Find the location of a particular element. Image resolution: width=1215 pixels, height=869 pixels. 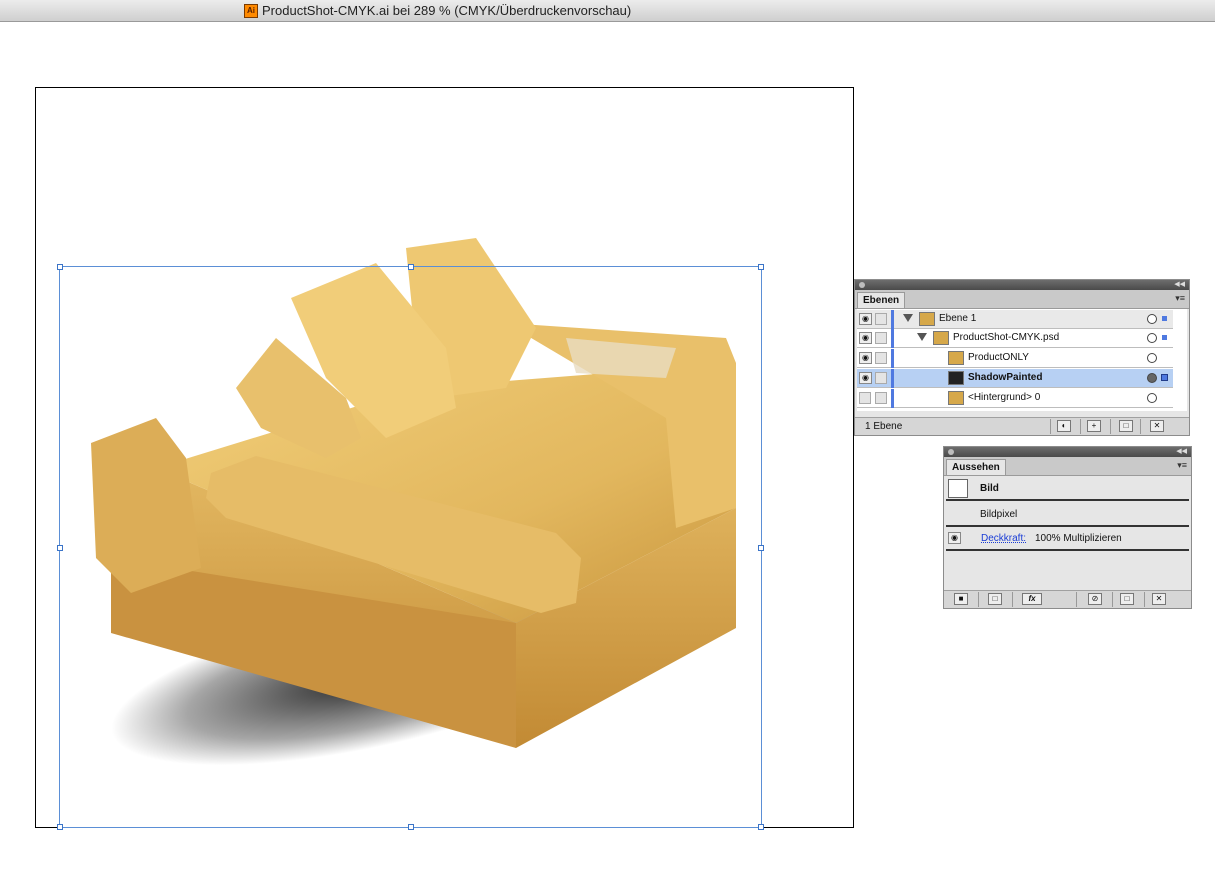

layer-name: ShadowPainted is located at coordinates (1005, 377).